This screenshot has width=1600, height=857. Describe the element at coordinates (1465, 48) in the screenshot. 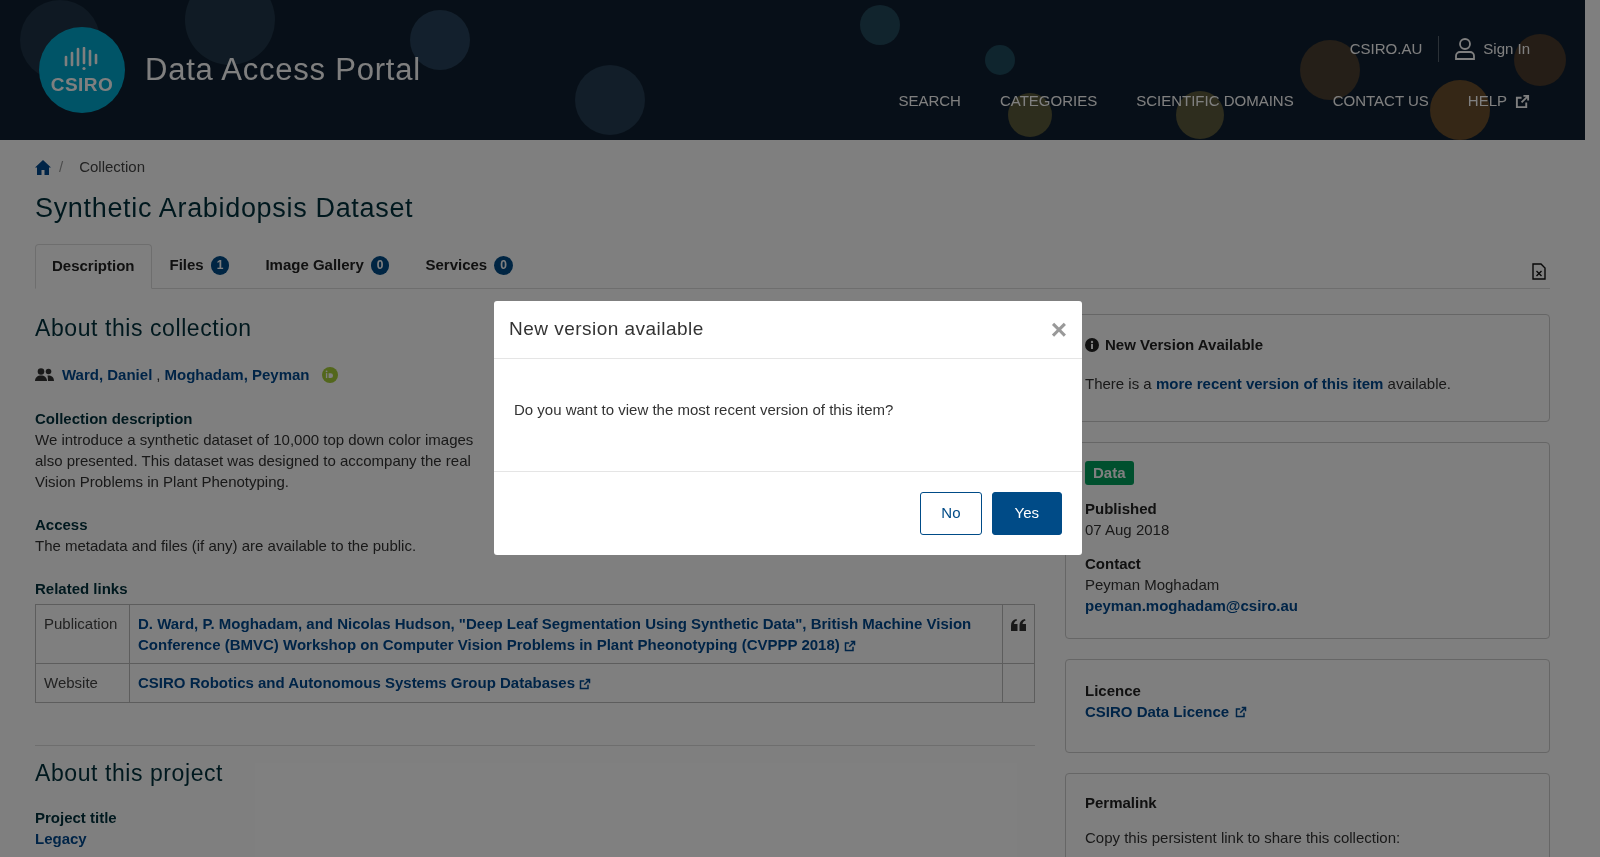

I see `user-icon` at that location.